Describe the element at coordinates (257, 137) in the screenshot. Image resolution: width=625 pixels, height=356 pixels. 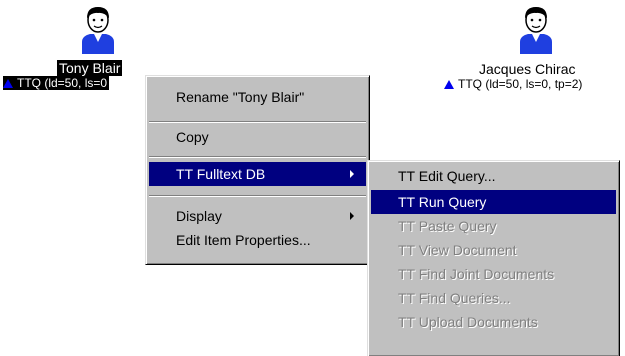
I see `menu-item-copy: Copy` at that location.